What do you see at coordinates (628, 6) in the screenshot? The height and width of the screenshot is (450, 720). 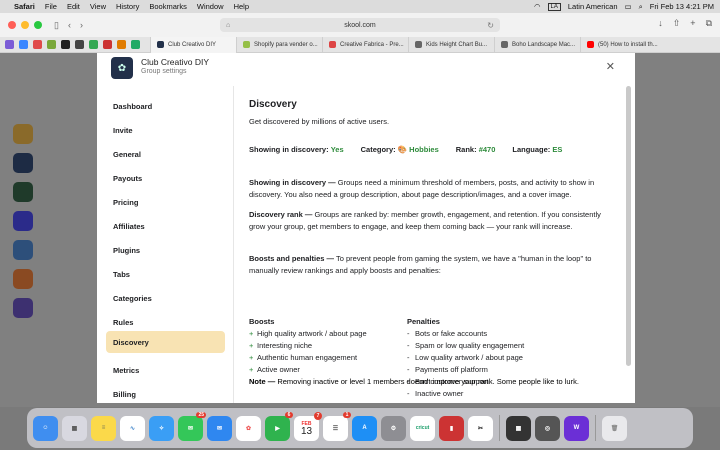 I see `battery-icon: ▭` at bounding box center [628, 6].